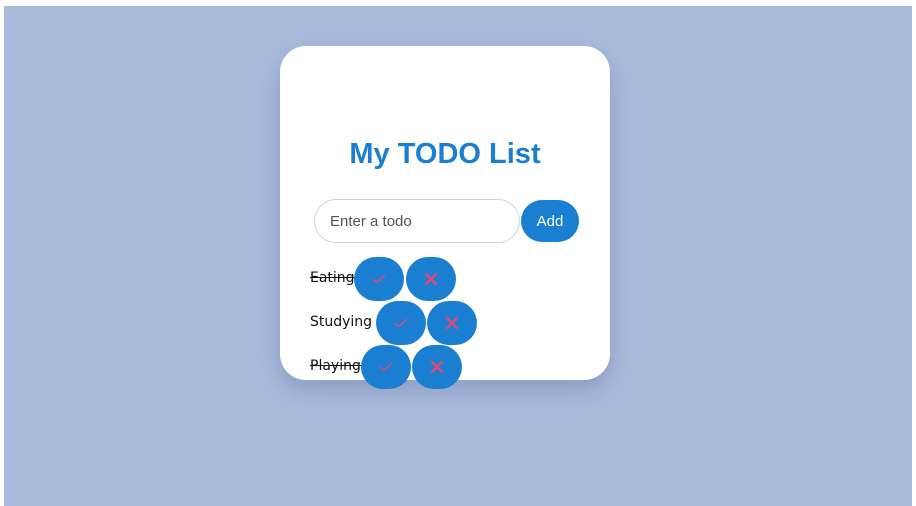  What do you see at coordinates (417, 221) in the screenshot?
I see `todo-input` at bounding box center [417, 221].